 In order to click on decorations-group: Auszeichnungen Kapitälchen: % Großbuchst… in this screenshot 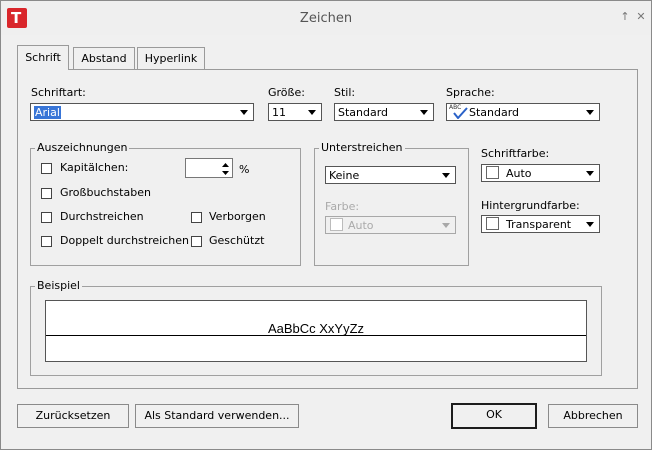, I will do `click(165, 203)`.